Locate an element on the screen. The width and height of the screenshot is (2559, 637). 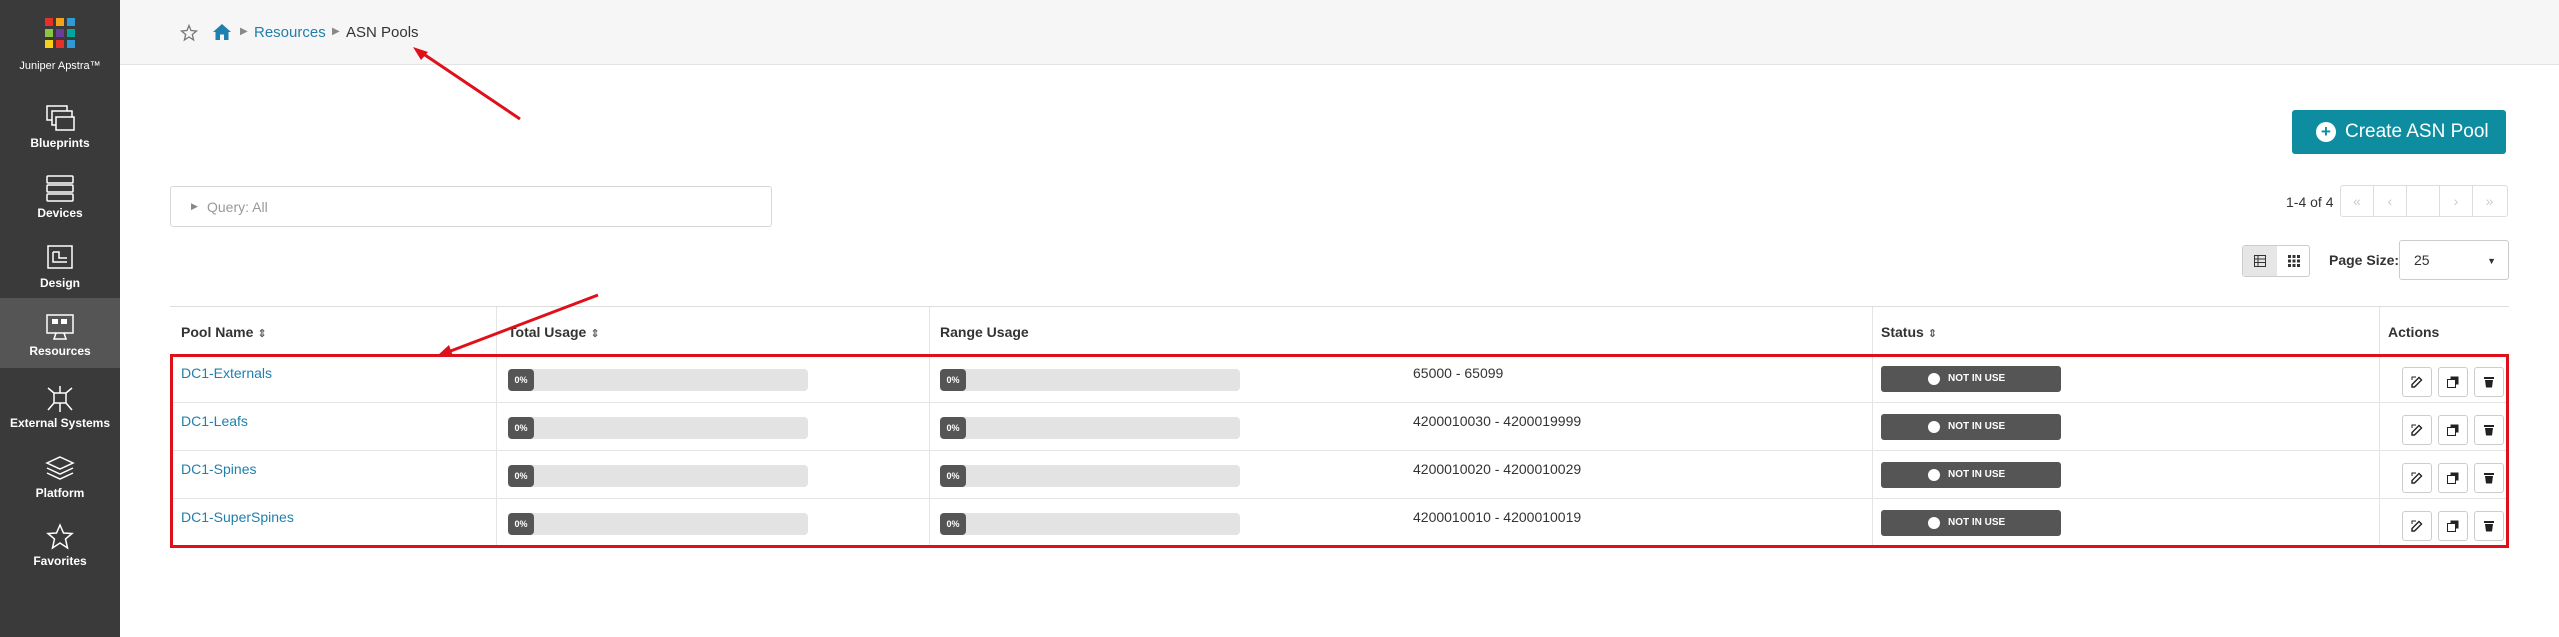
pagination-count: 1-4 of 4 is located at coordinates (2310, 202).